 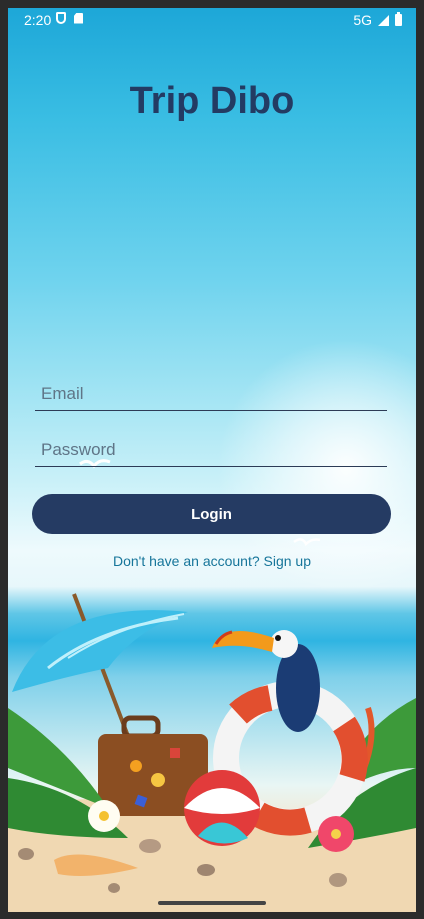 What do you see at coordinates (307, 542) in the screenshot?
I see `seagull` at bounding box center [307, 542].